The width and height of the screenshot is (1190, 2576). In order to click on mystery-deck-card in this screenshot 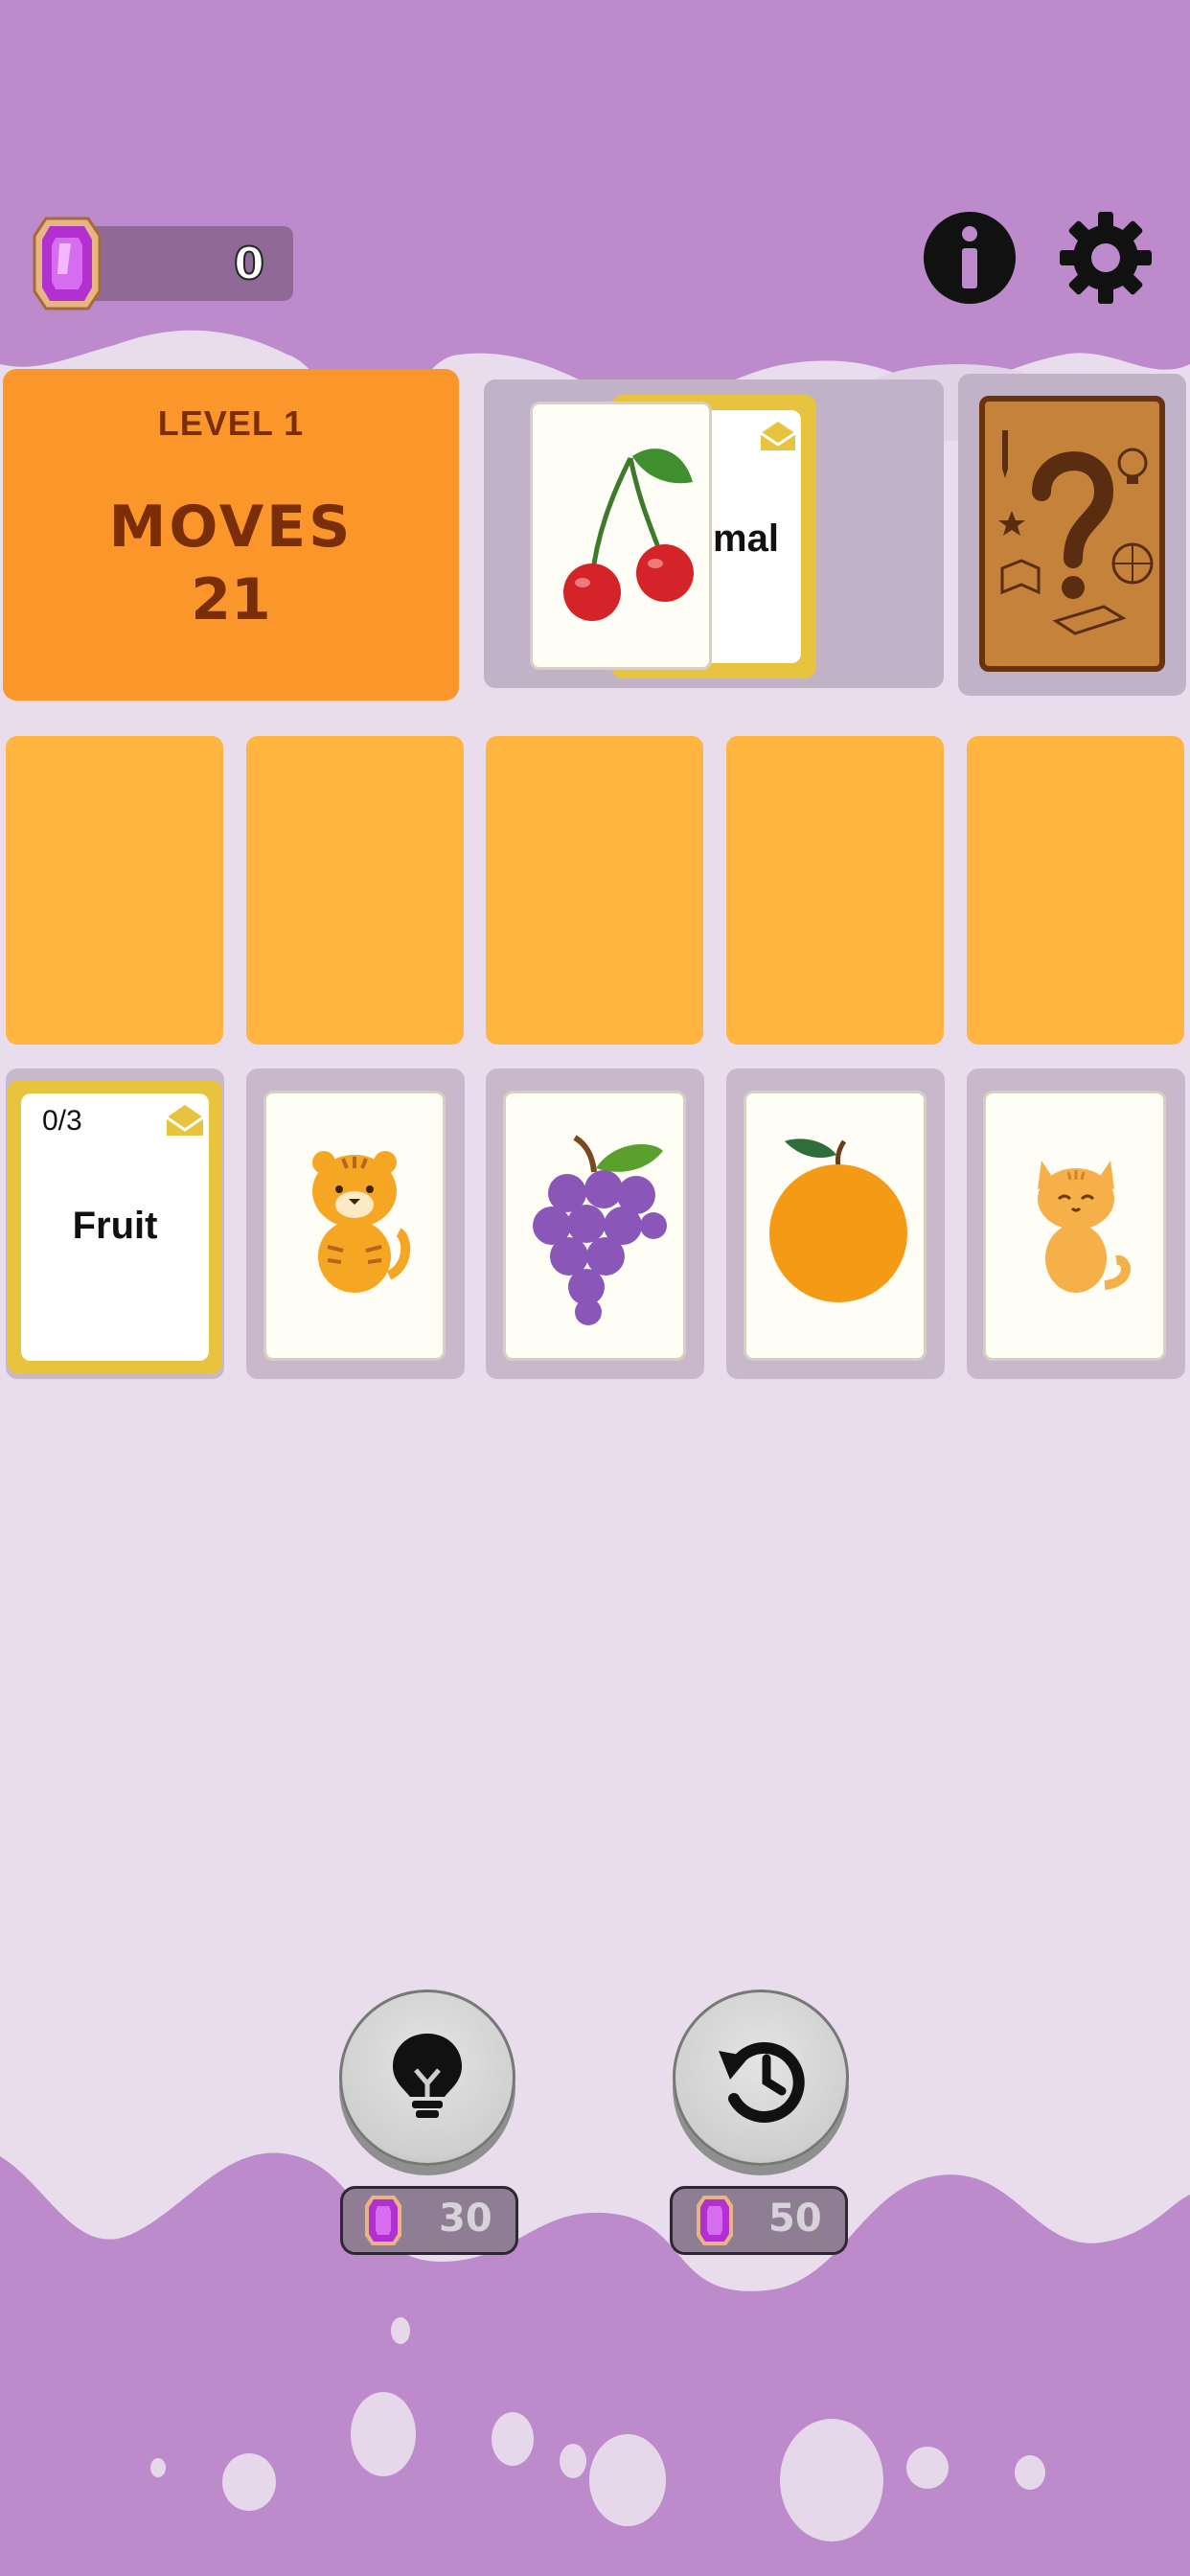, I will do `click(1072, 534)`.